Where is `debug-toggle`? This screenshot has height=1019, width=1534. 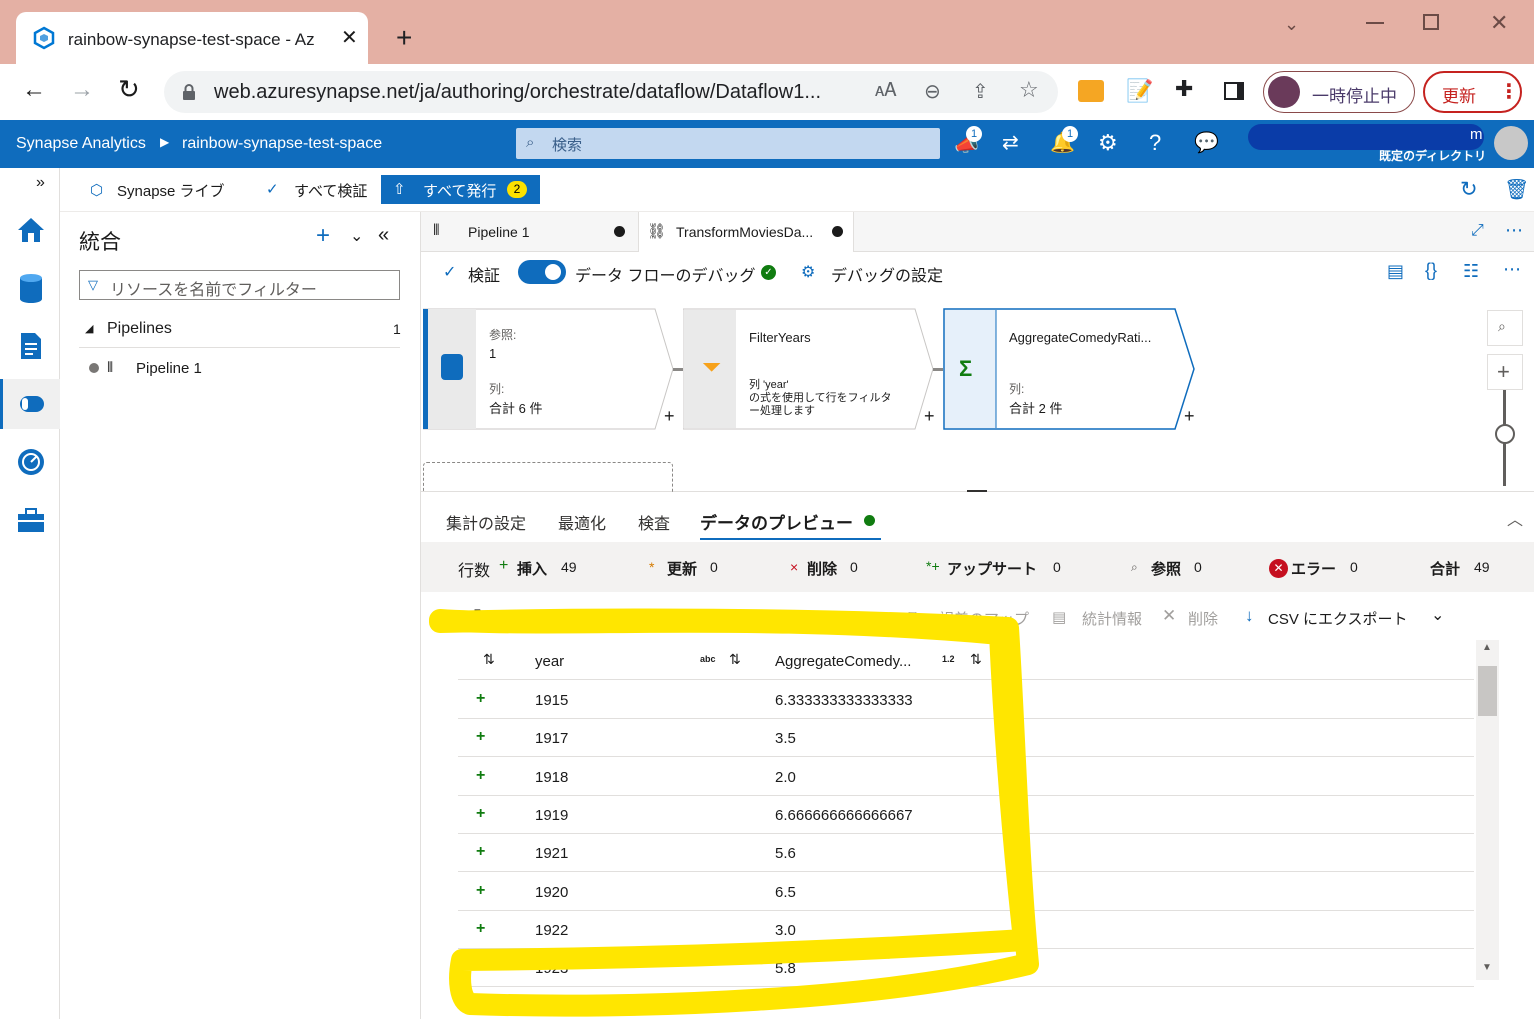 debug-toggle is located at coordinates (542, 272).